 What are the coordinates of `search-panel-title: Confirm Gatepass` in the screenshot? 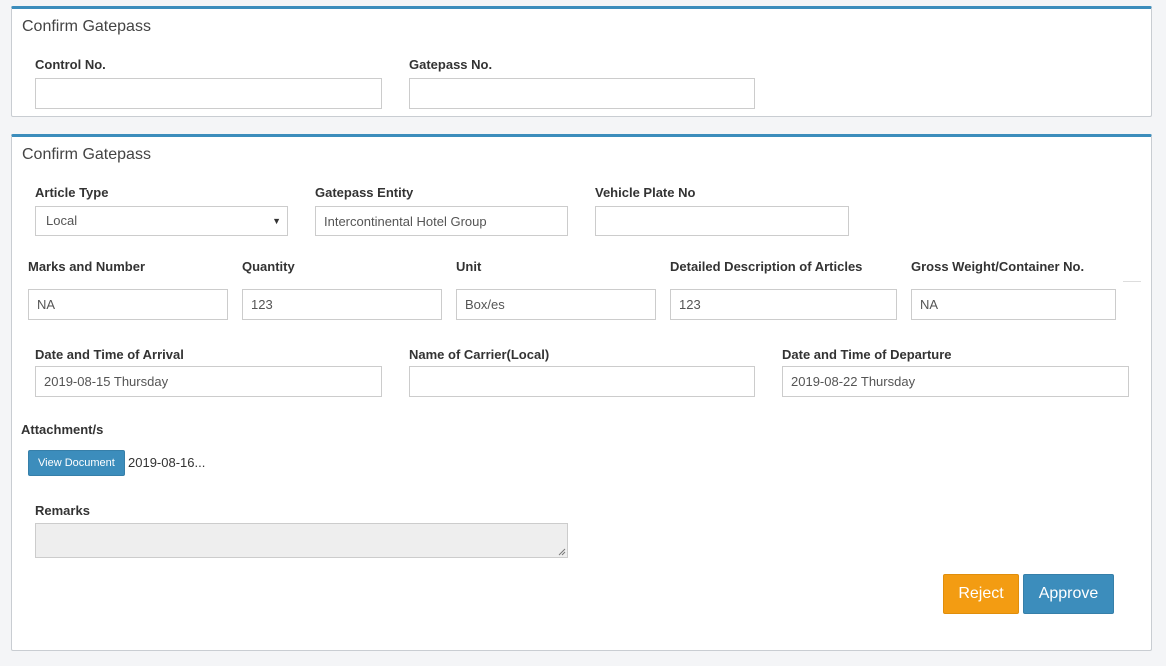 It's located at (86, 26).